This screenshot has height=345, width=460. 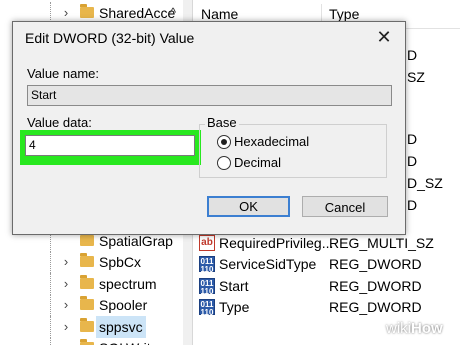 What do you see at coordinates (224, 163) in the screenshot?
I see `decimal-radio` at bounding box center [224, 163].